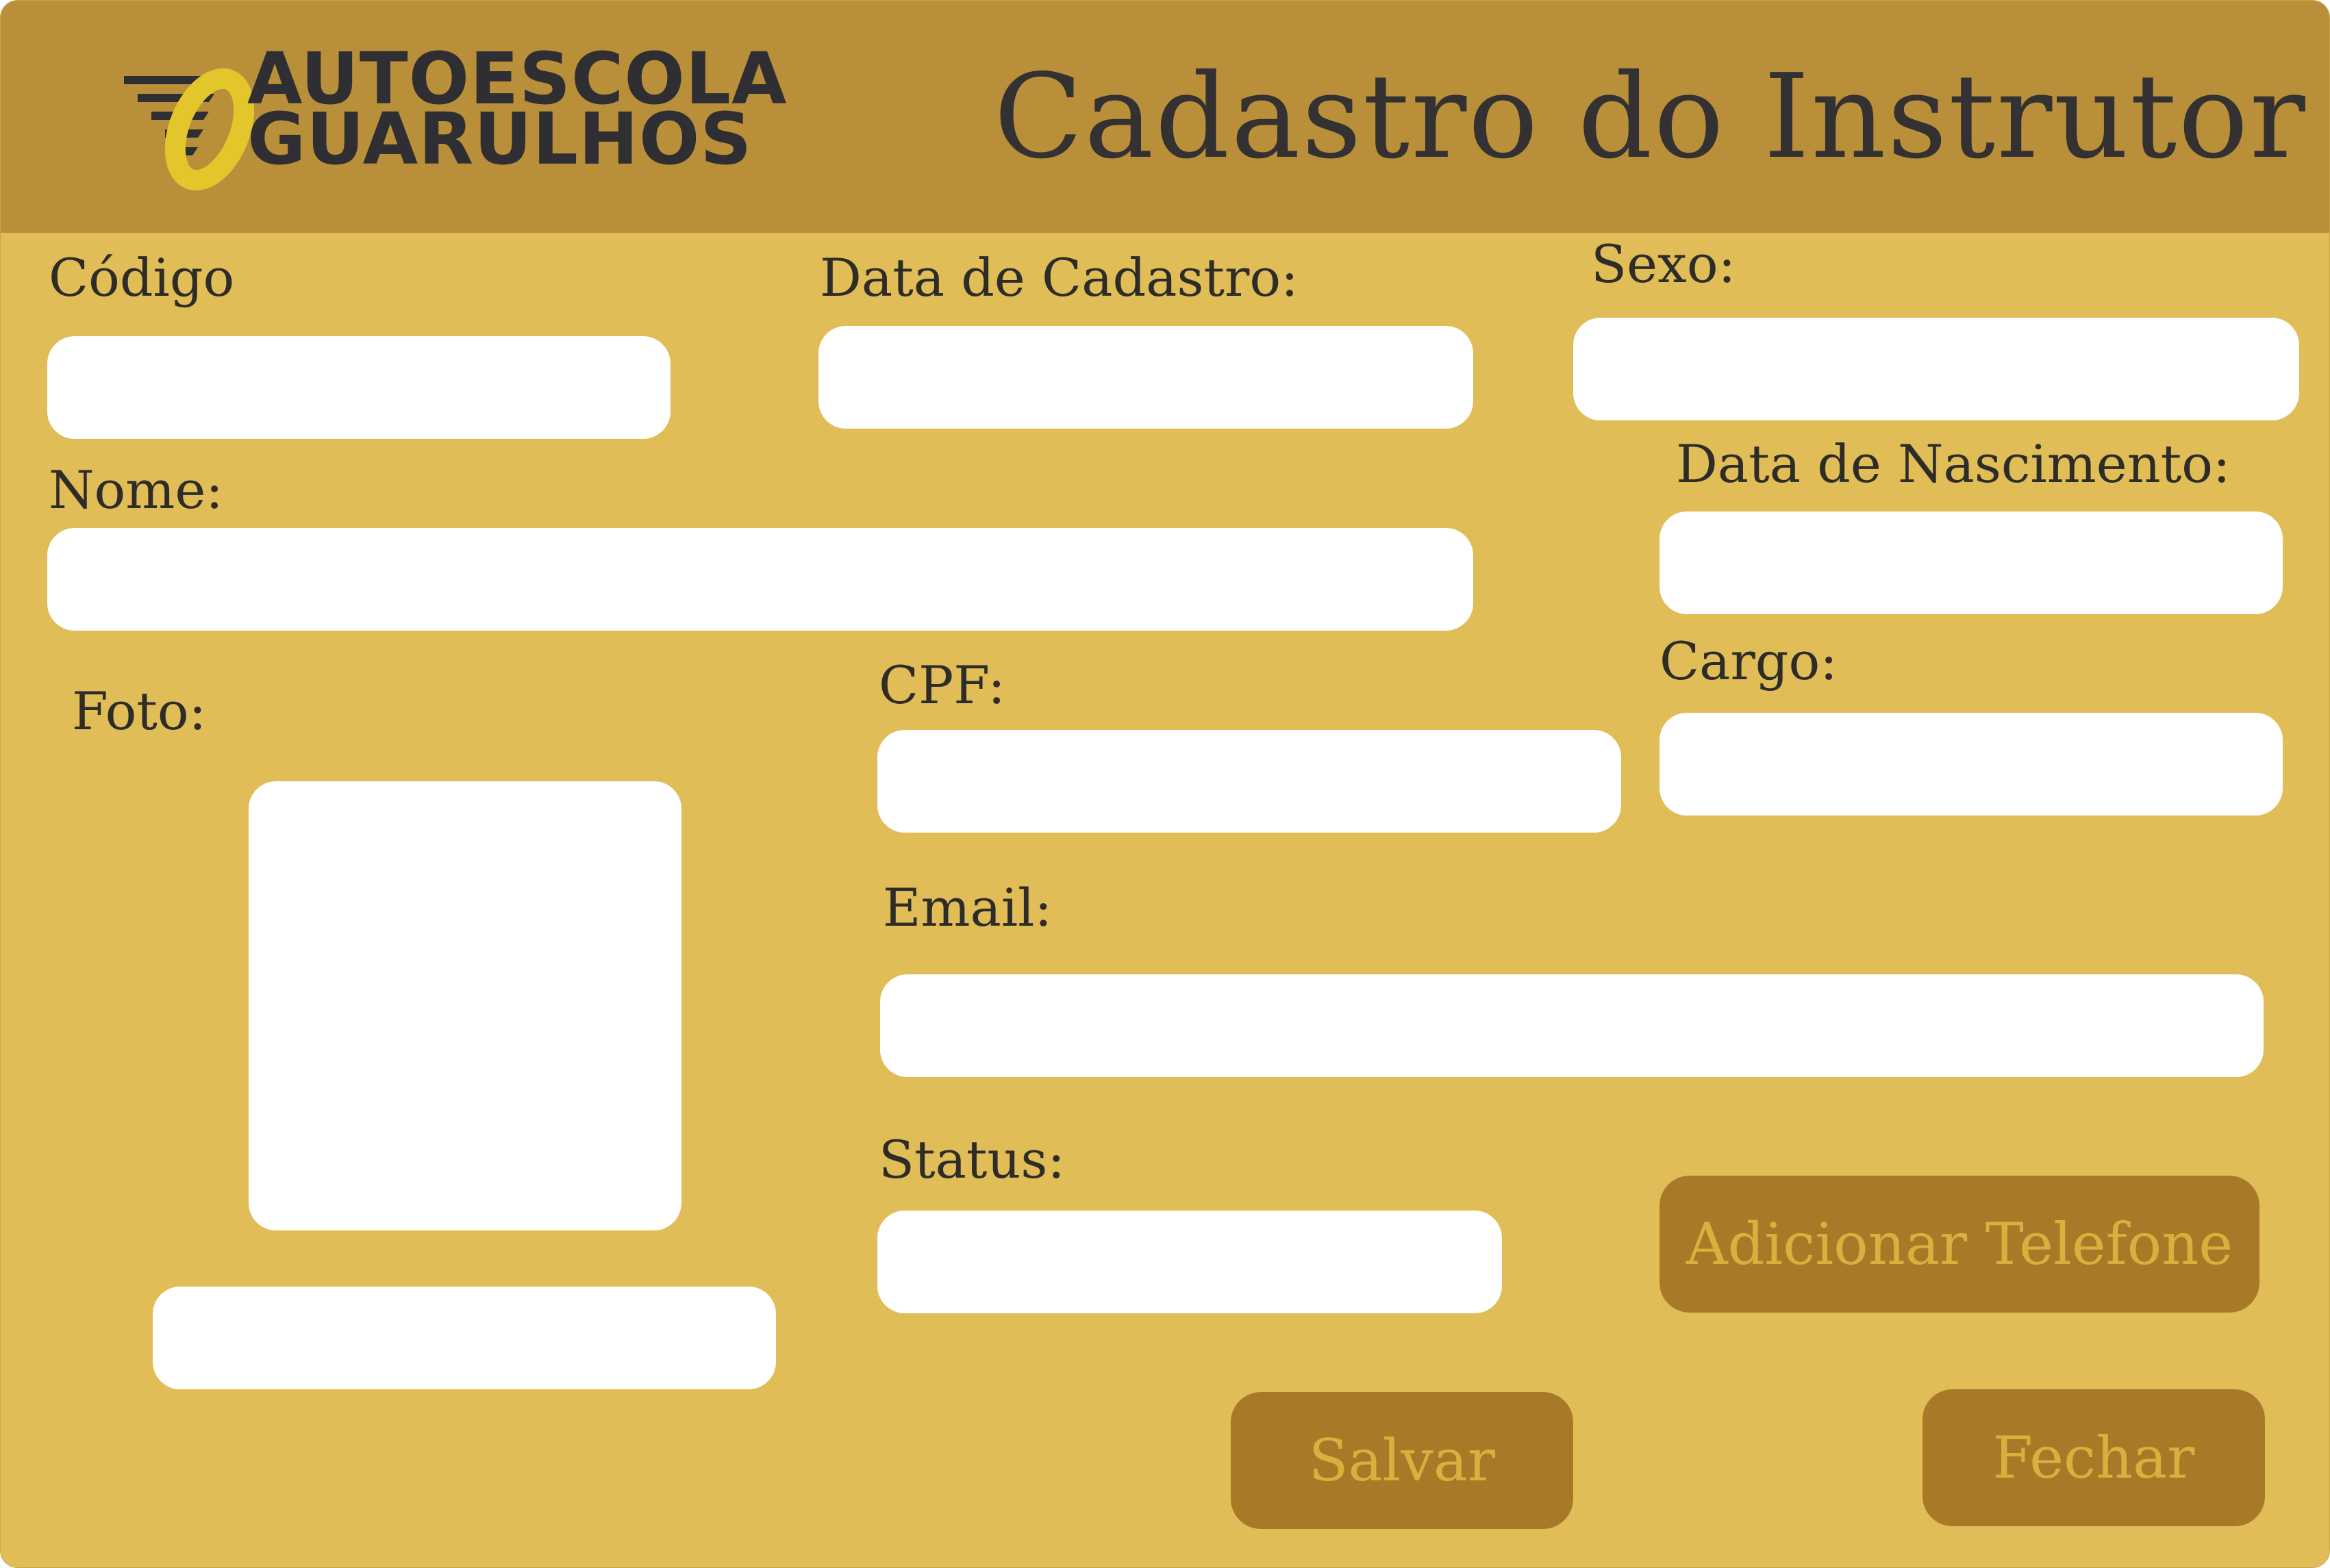  I want to click on page-title: Cadastro do Instrutor, so click(1651, 117).